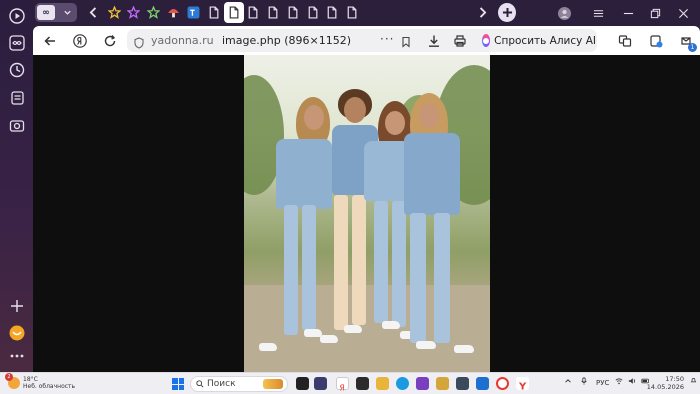  I want to click on search-icon, so click(200, 384).